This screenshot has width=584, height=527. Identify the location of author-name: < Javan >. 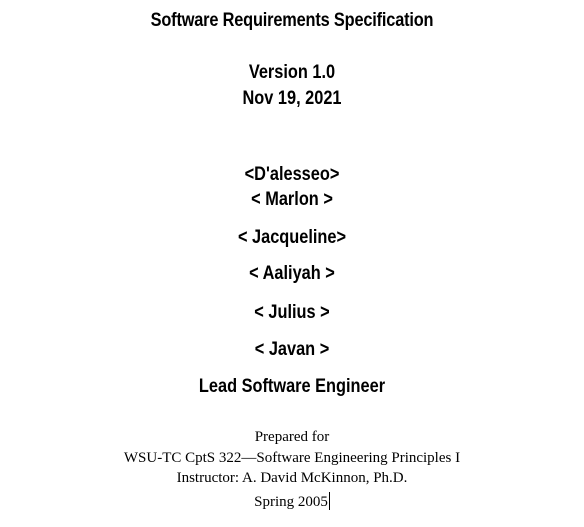
(292, 349).